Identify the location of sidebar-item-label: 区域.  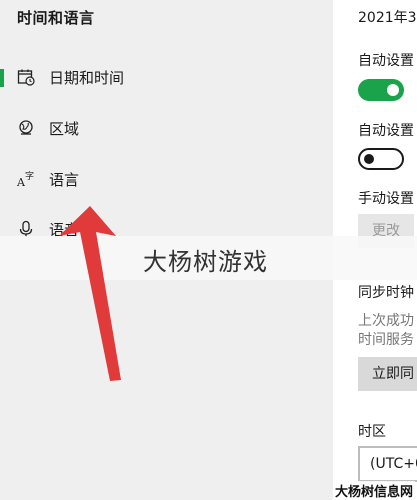
(64, 128).